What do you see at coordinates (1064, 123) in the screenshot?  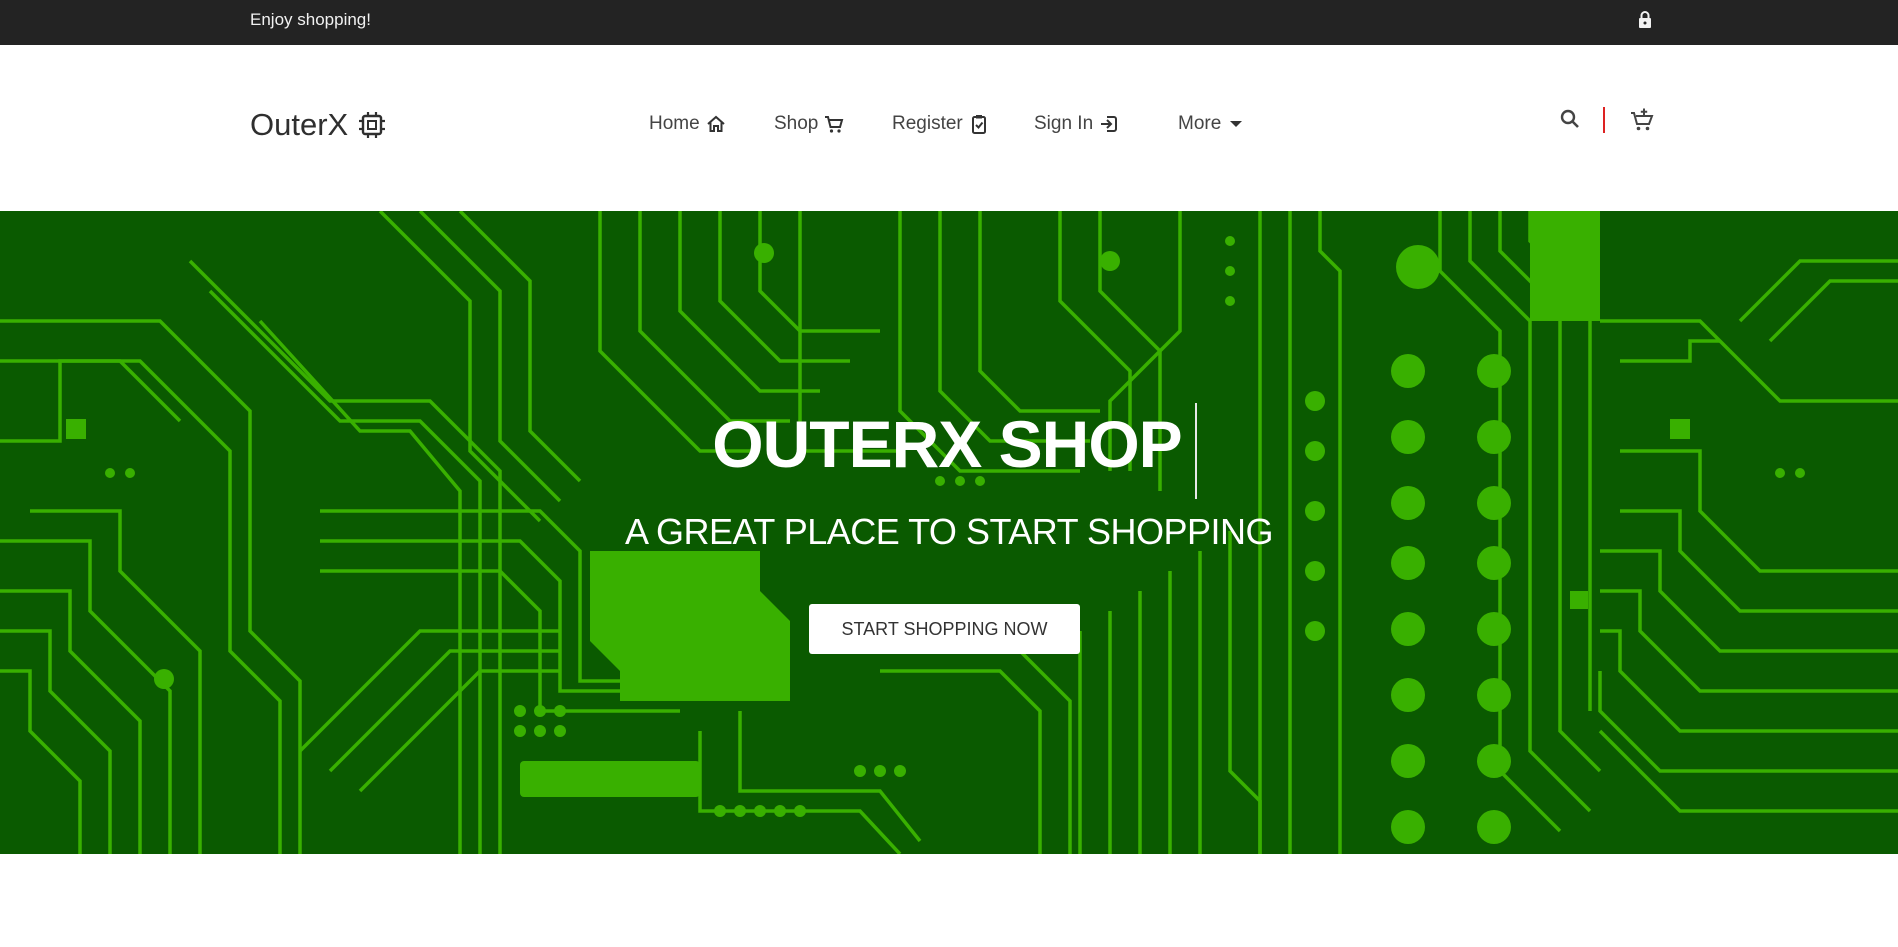 I see `nav-sign-in-label: Sign In` at bounding box center [1064, 123].